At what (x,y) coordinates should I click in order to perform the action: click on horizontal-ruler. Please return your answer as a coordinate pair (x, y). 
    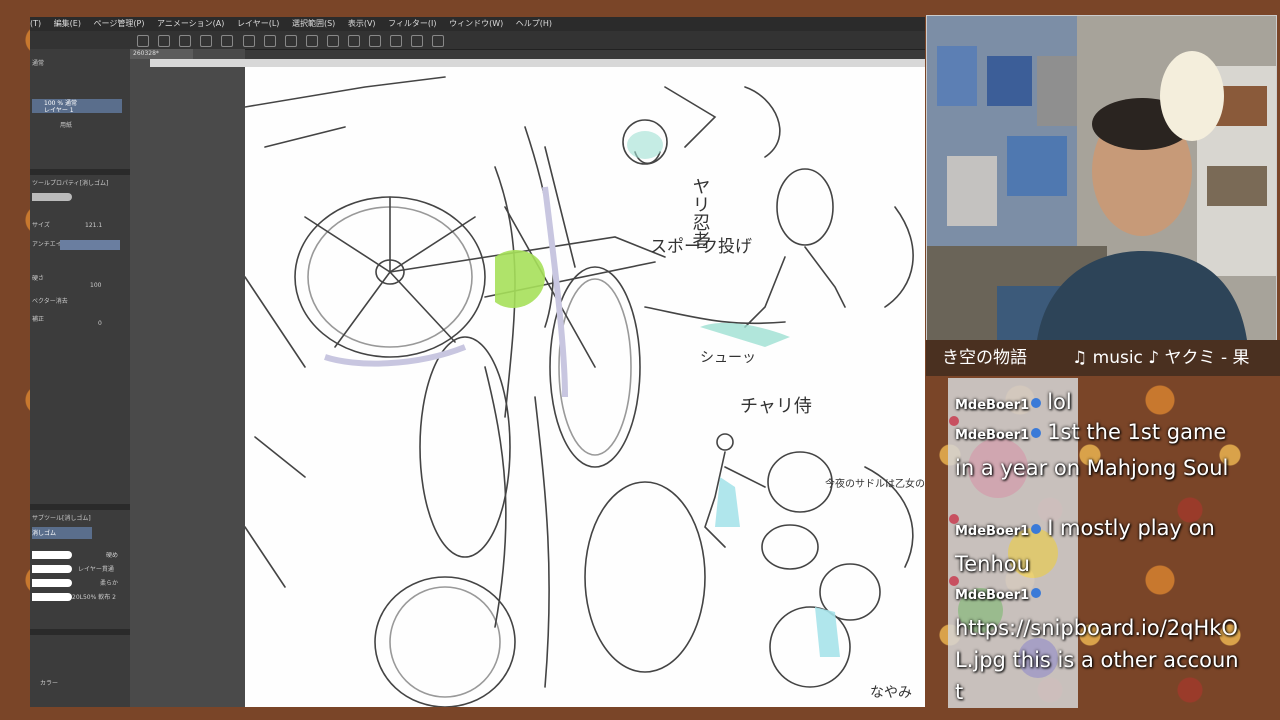
    Looking at the image, I should click on (537, 63).